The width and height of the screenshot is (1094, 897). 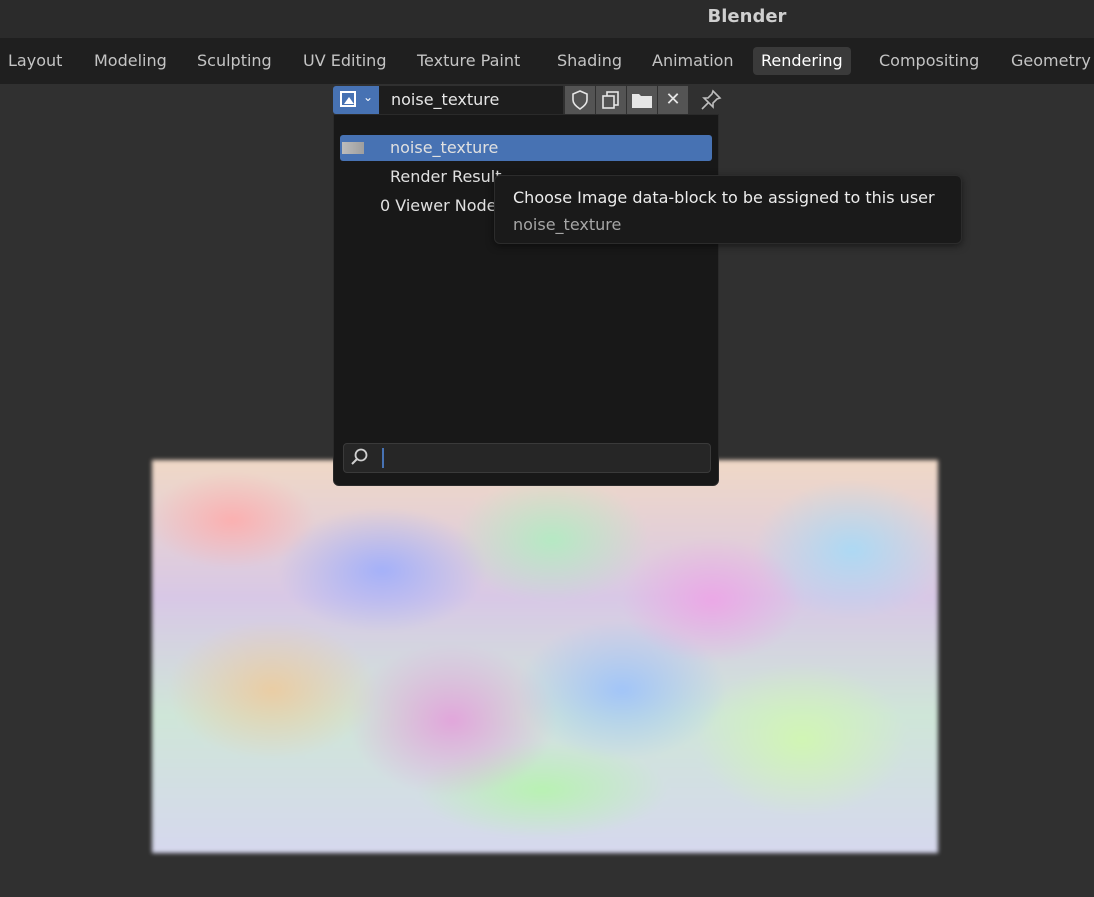 What do you see at coordinates (589, 61) in the screenshot?
I see `tab-shading: Shading` at bounding box center [589, 61].